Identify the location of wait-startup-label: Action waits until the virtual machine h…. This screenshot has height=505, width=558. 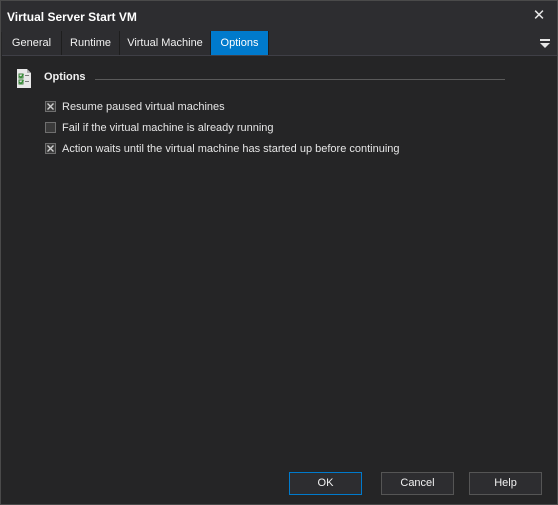
(231, 149).